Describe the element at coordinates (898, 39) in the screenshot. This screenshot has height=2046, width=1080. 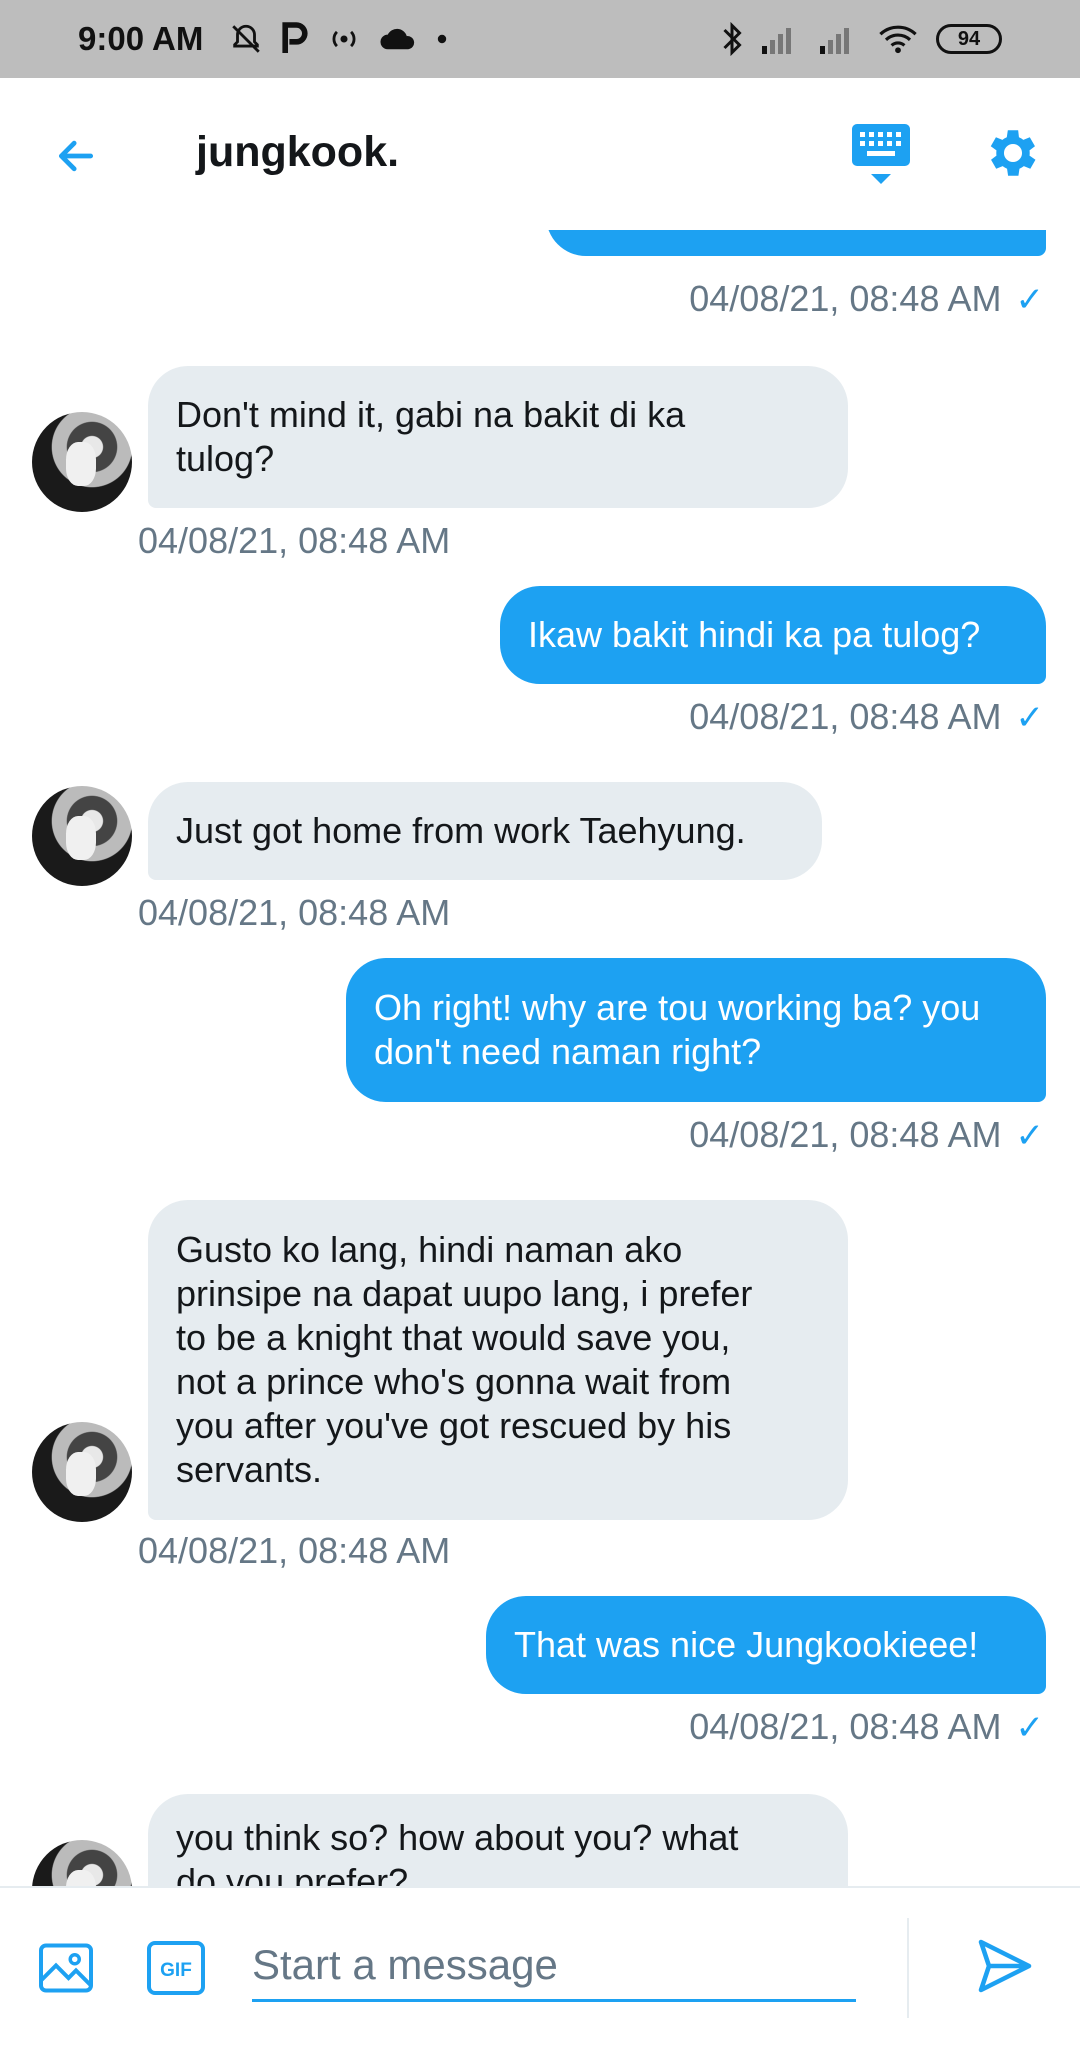
I see `wifi-icon` at that location.